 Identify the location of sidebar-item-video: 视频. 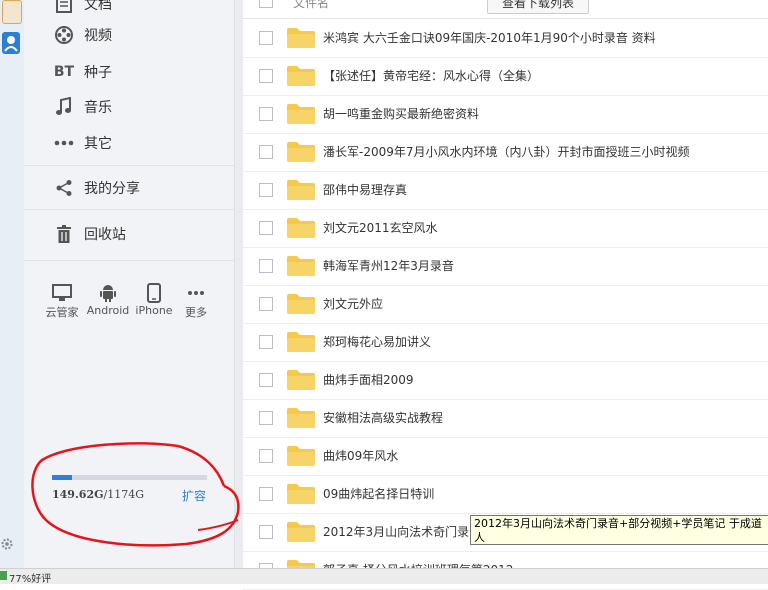
(83, 35).